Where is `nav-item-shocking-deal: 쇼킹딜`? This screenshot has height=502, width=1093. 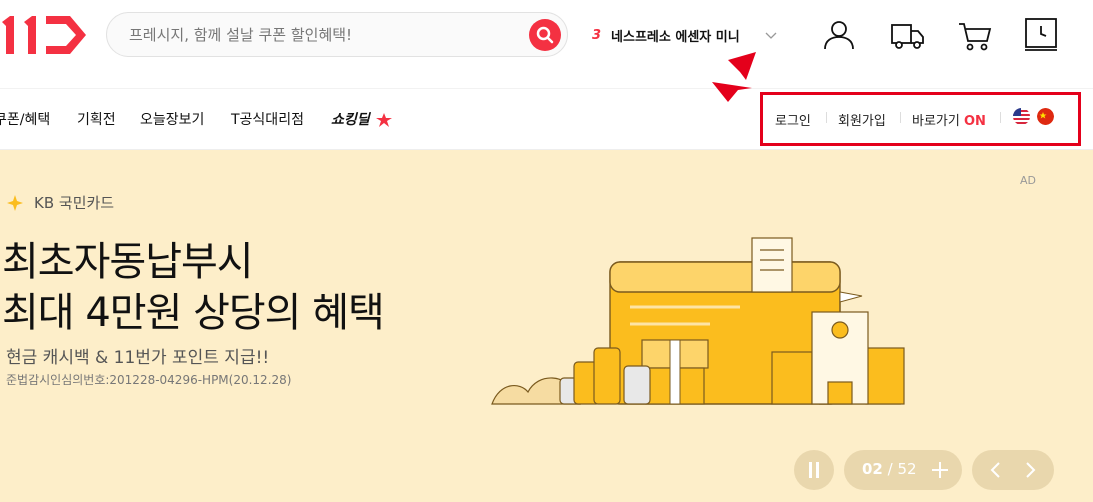 nav-item-shocking-deal: 쇼킹딜 is located at coordinates (362, 119).